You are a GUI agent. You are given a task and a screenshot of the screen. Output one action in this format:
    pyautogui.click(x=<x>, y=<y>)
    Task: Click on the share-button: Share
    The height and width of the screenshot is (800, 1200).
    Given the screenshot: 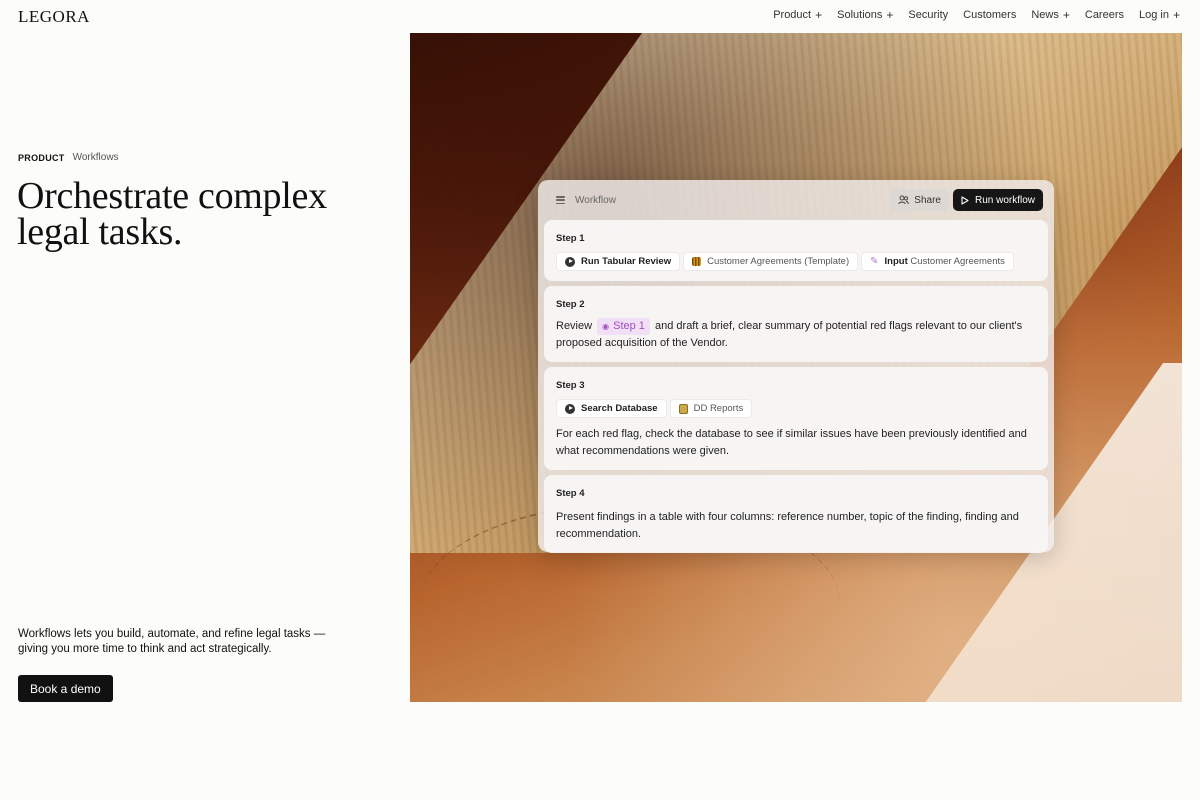 What is the action you would take?
    pyautogui.click(x=919, y=200)
    